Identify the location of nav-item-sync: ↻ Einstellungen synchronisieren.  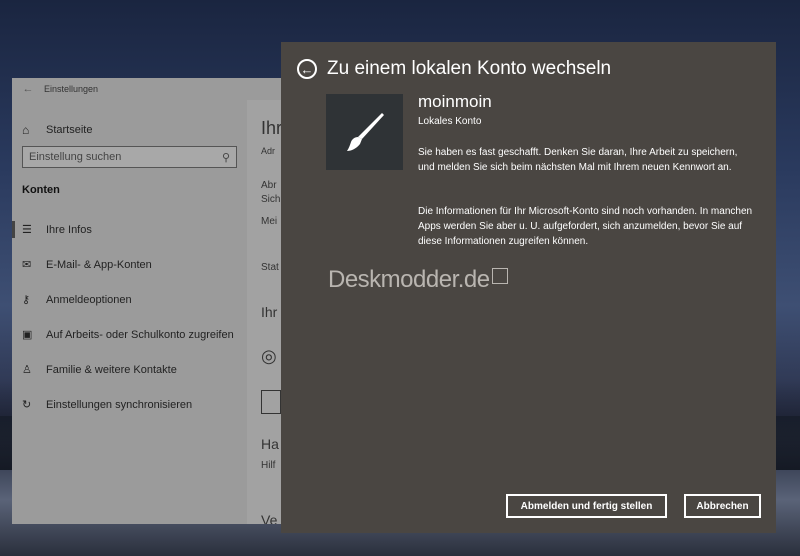
(129, 404).